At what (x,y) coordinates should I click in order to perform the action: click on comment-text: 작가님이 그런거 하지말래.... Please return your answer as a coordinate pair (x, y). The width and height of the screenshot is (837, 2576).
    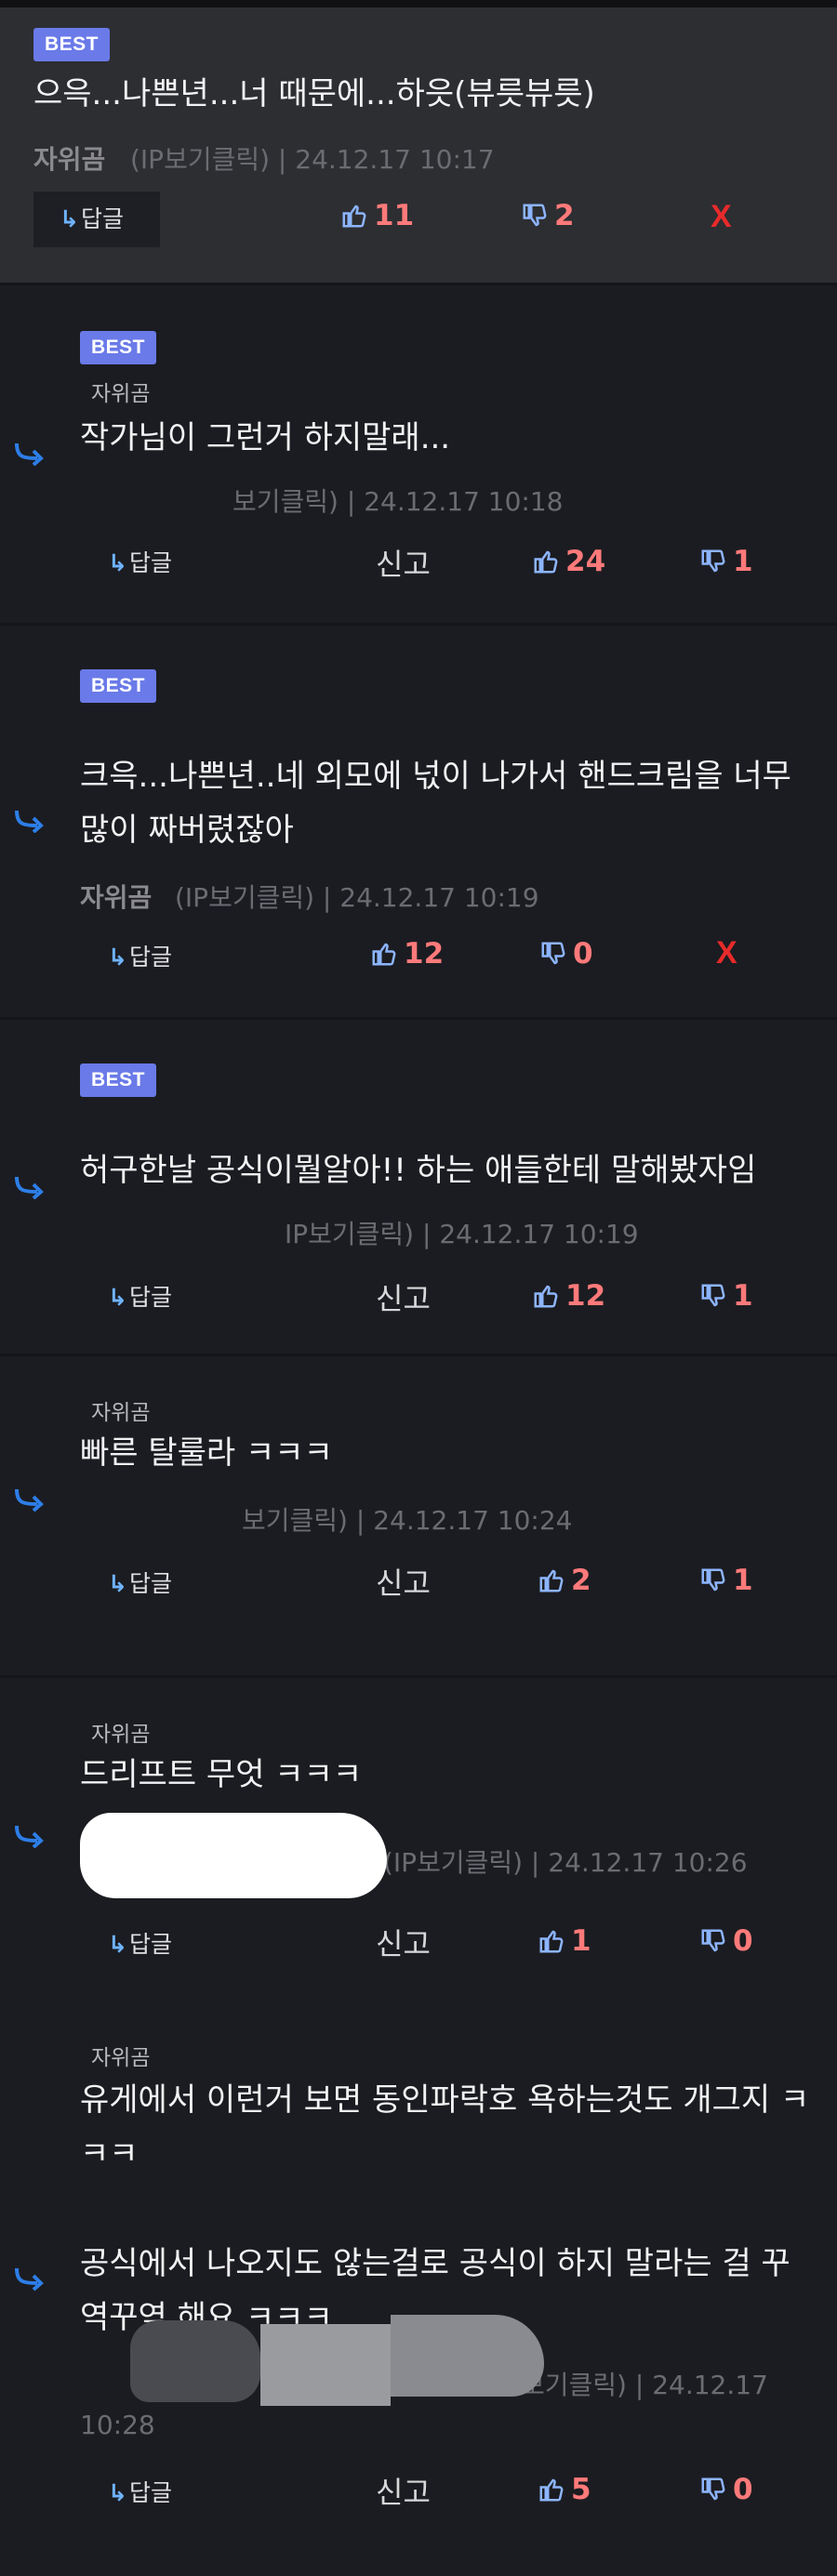
    Looking at the image, I should click on (265, 437).